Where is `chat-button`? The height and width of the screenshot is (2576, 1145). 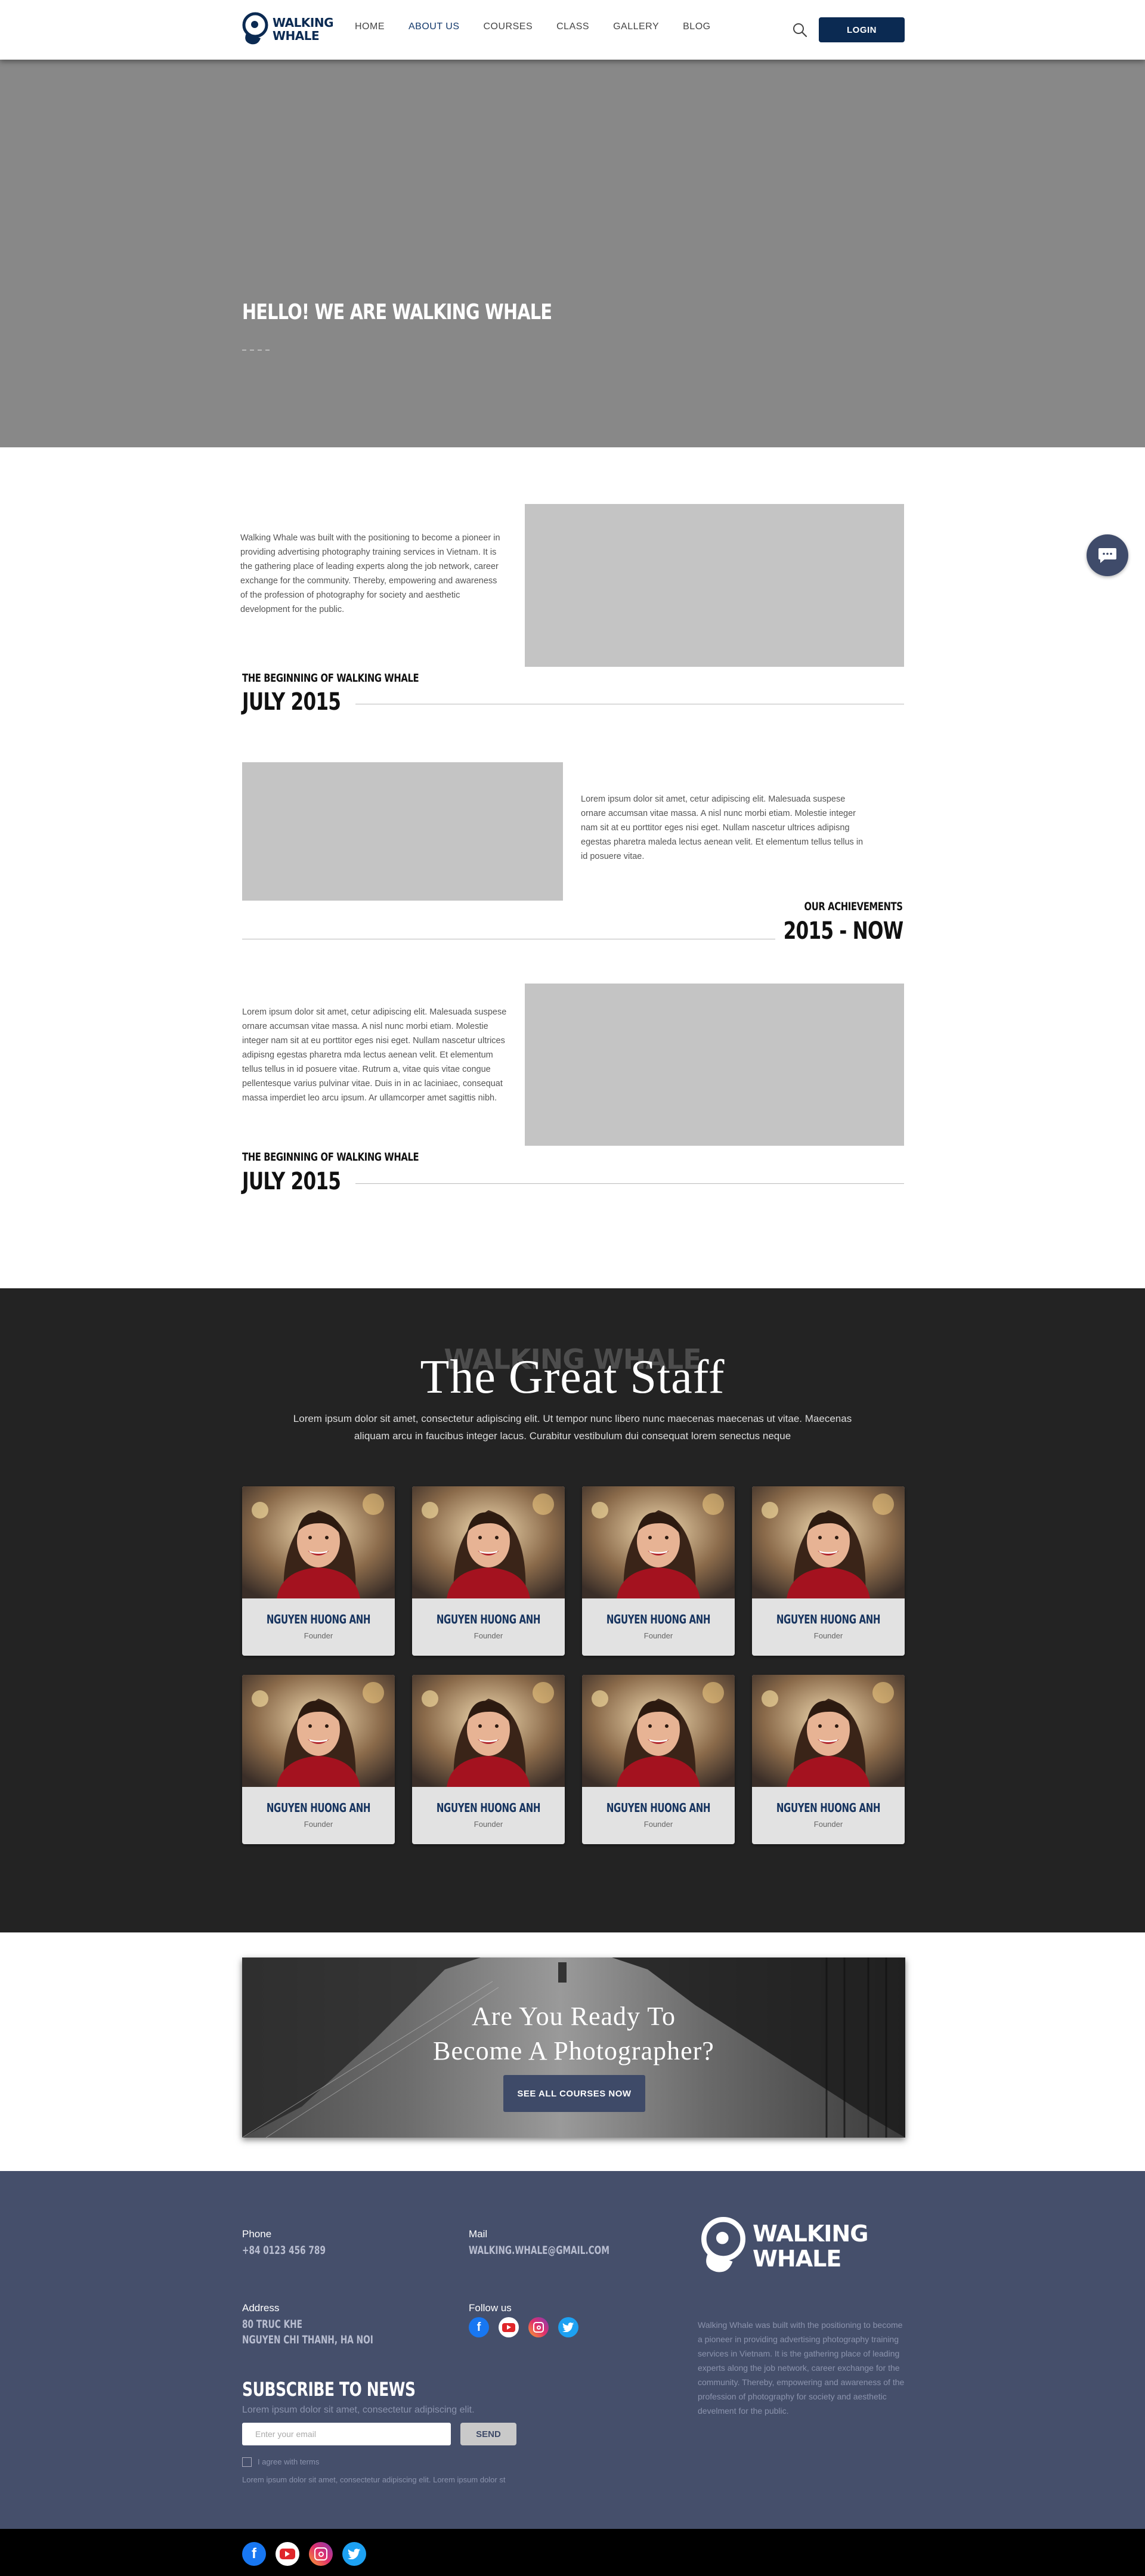
chat-button is located at coordinates (1107, 555).